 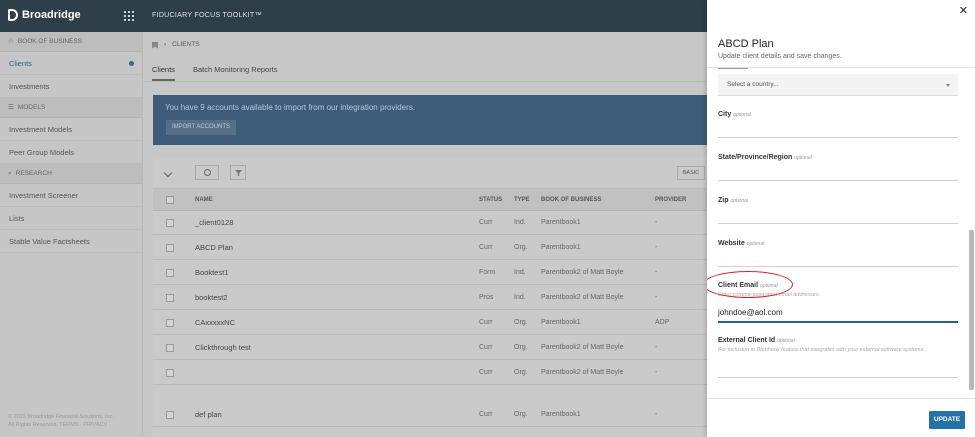 I want to click on active-indicator-dot, so click(x=131, y=63).